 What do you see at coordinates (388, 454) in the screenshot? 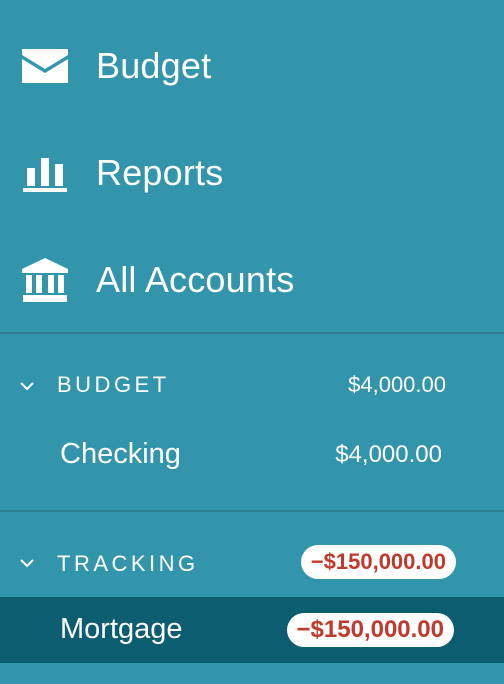
I see `account-balance: $4,000.00` at bounding box center [388, 454].